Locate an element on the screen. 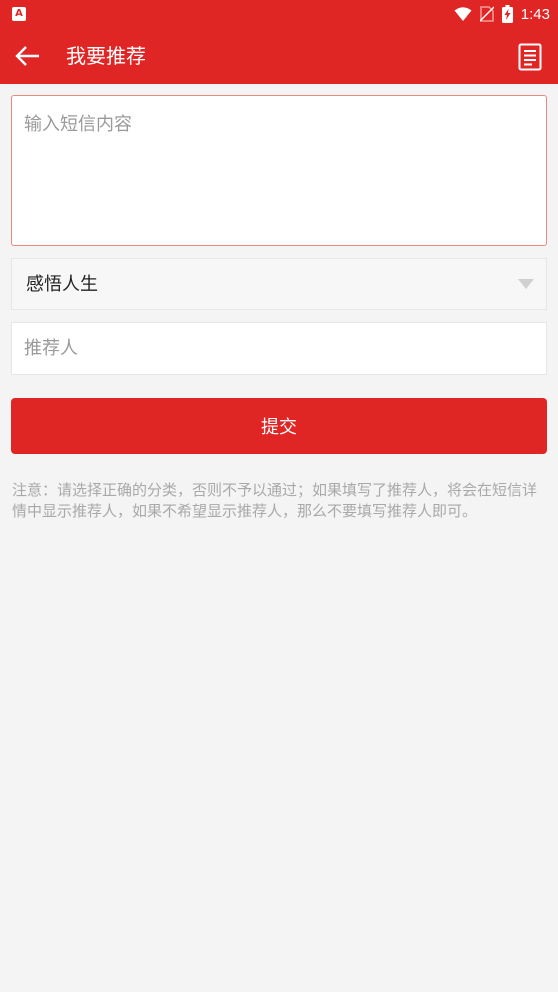 The image size is (558, 992). dropdown-arrow-icon is located at coordinates (526, 284).